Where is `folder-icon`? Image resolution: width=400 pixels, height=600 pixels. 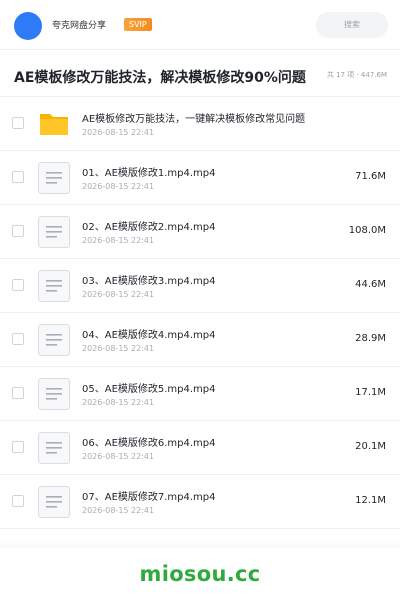
folder-icon is located at coordinates (54, 124).